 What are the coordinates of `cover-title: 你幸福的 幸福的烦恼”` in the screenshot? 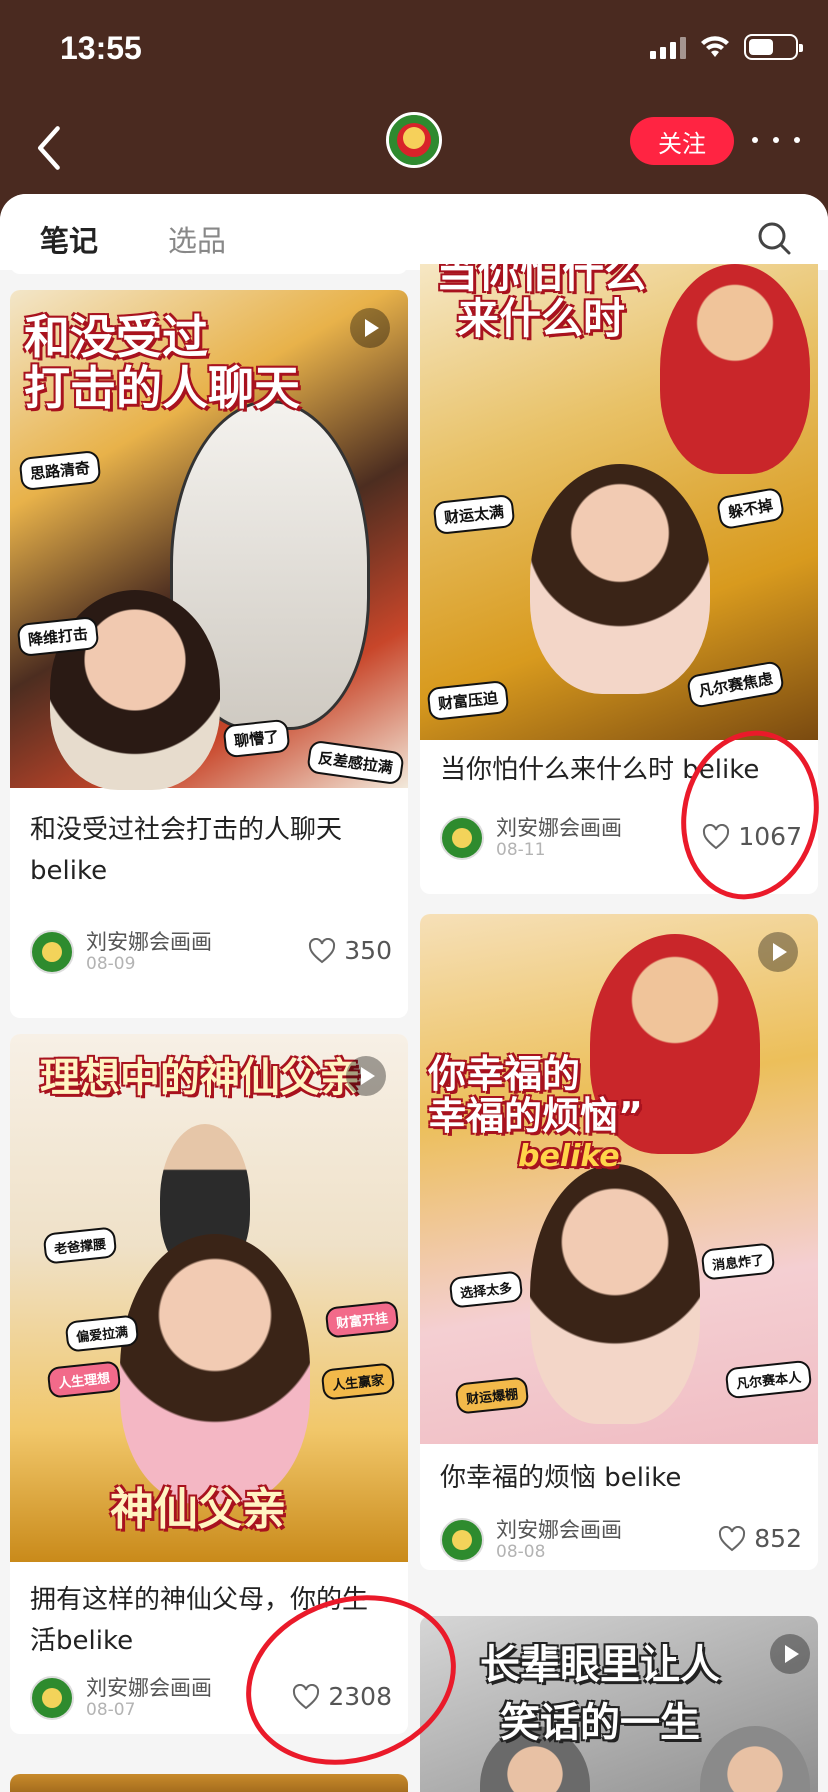 It's located at (535, 1095).